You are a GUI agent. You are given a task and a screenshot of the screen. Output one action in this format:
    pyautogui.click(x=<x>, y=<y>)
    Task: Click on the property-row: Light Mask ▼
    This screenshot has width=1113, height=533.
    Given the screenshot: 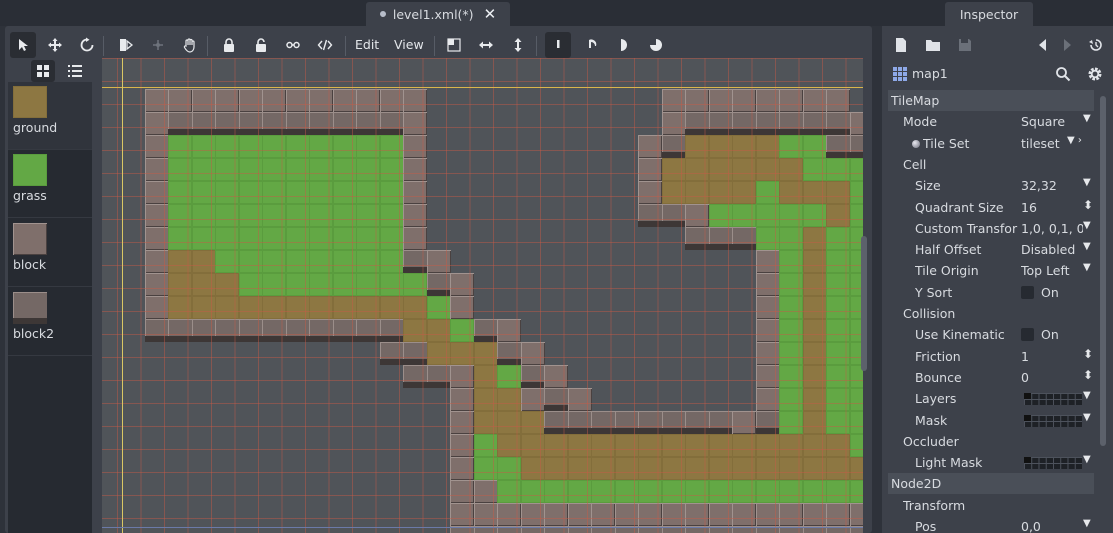 What is the action you would take?
    pyautogui.click(x=991, y=462)
    